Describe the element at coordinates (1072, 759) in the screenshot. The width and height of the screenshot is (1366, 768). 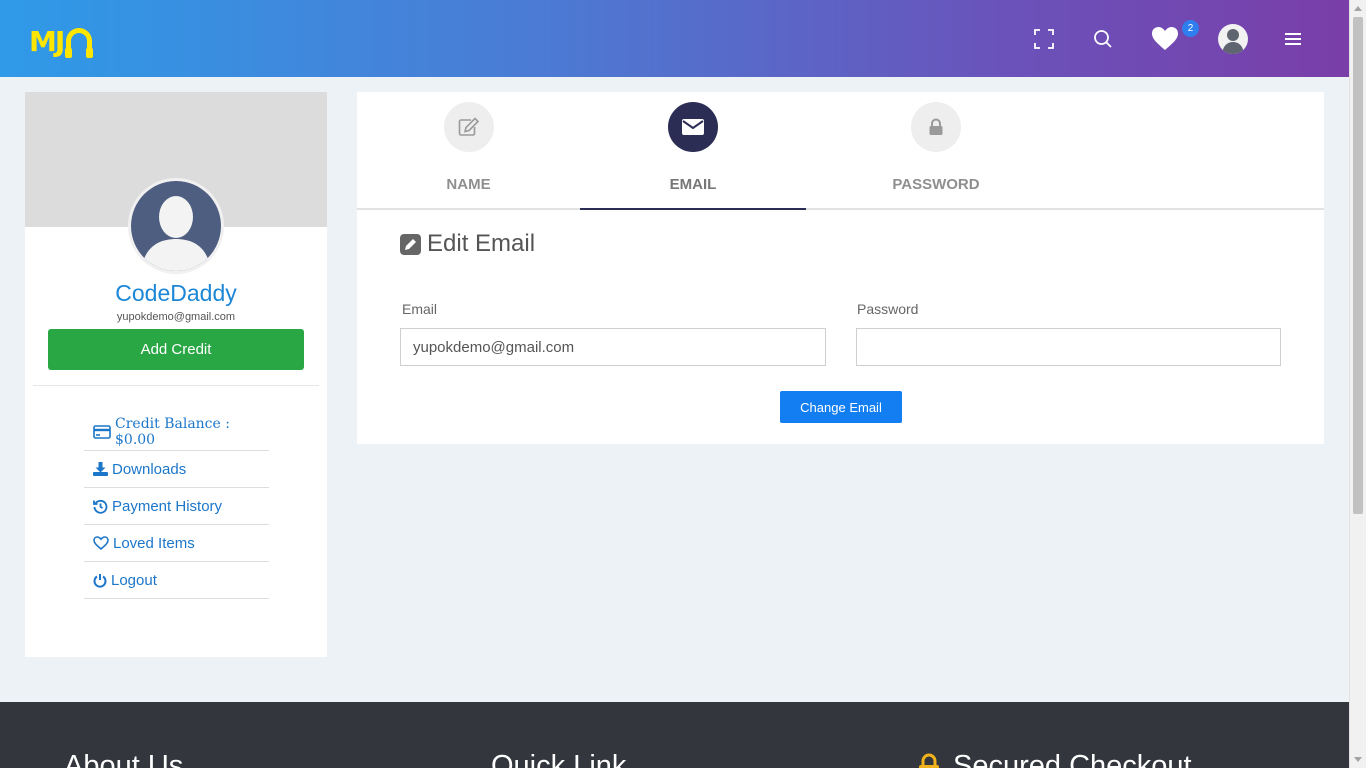
I see `footer-secured-checkout-text: Secured Checkout` at that location.